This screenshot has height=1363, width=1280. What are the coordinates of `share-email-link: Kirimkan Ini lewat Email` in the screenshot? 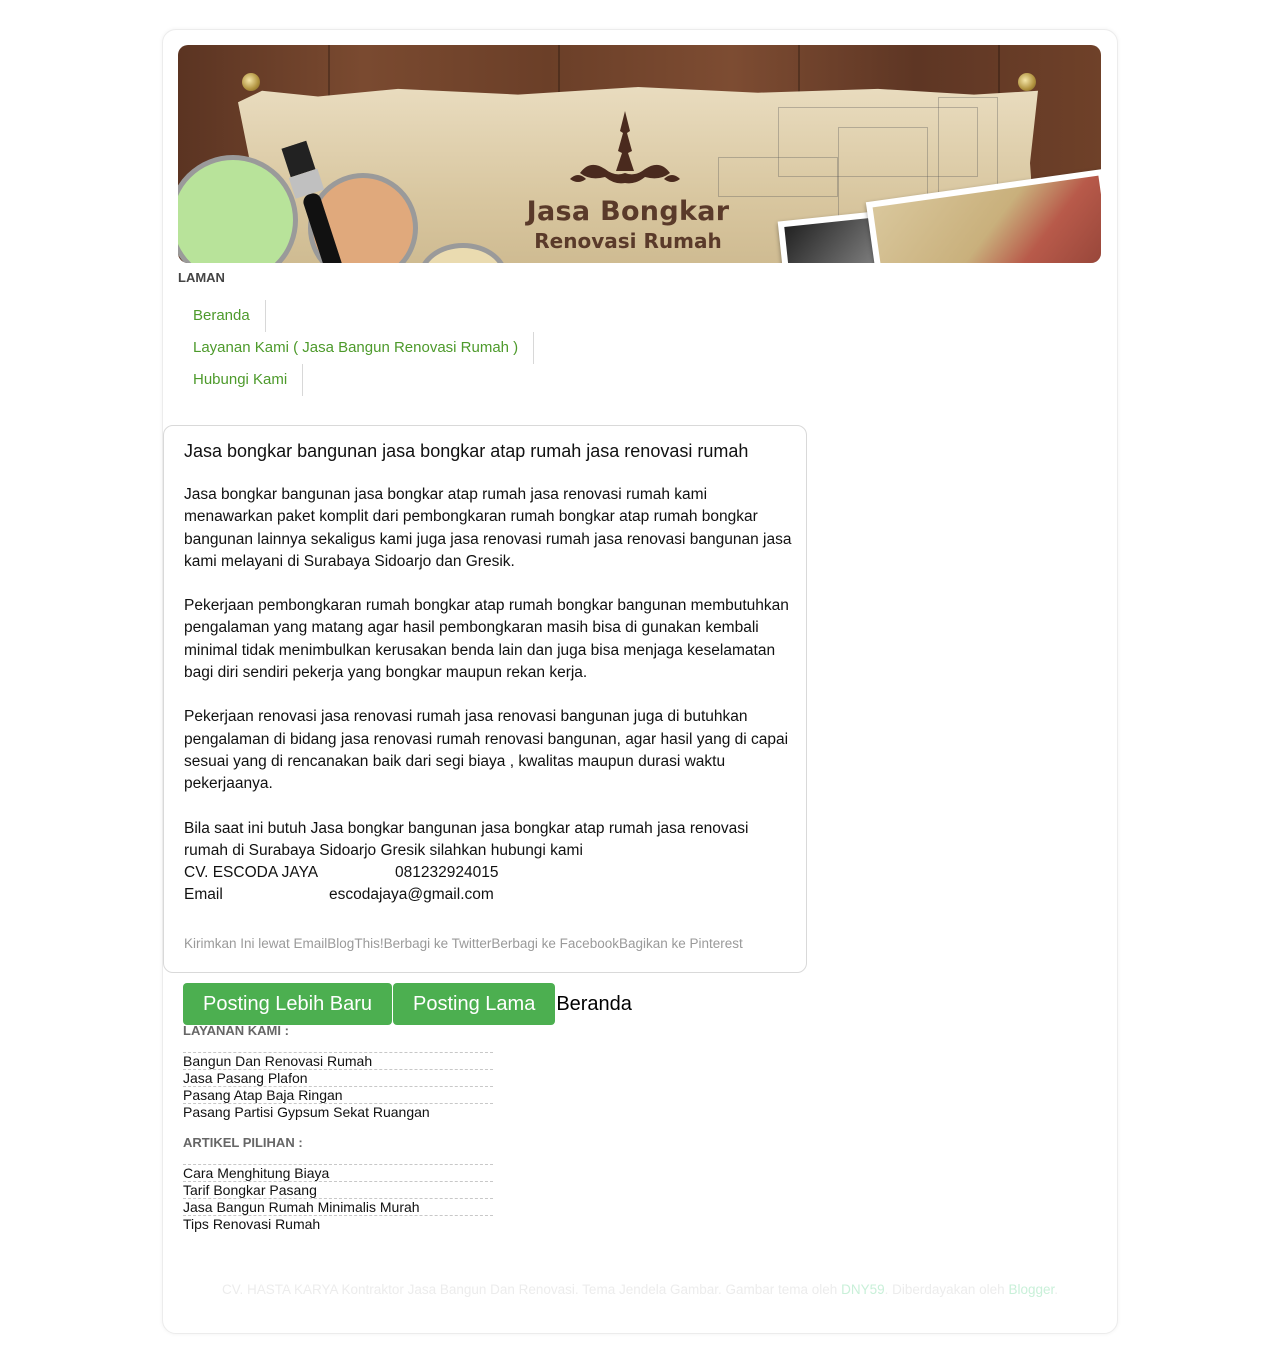 It's located at (255, 943).